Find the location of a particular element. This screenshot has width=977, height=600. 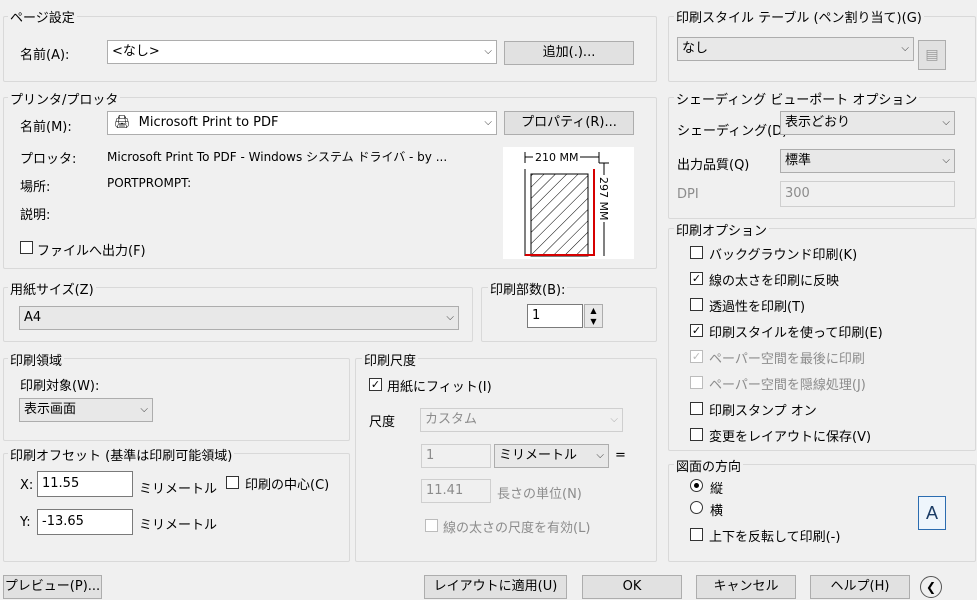

upside-down-checkbox is located at coordinates (696, 534).